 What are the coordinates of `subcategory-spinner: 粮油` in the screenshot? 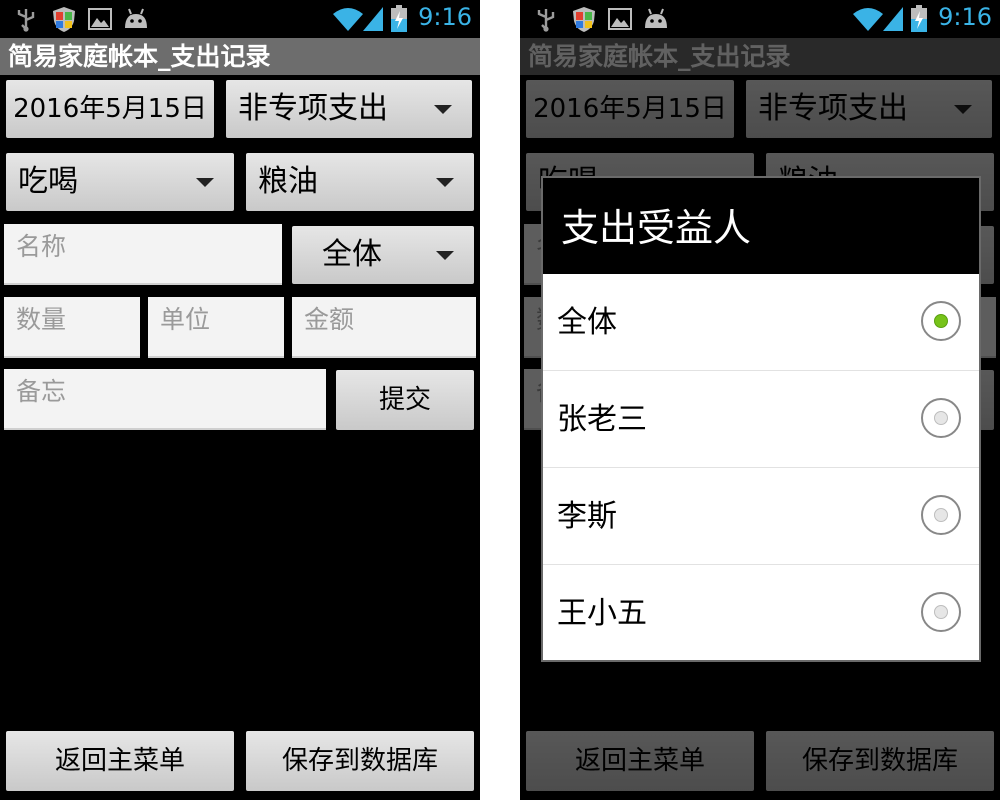 It's located at (360, 182).